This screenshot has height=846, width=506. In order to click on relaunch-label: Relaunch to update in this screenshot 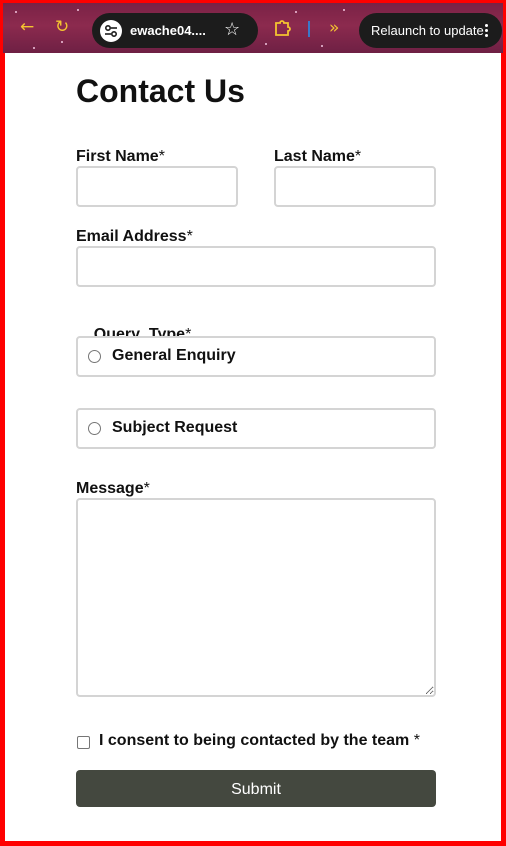, I will do `click(427, 30)`.